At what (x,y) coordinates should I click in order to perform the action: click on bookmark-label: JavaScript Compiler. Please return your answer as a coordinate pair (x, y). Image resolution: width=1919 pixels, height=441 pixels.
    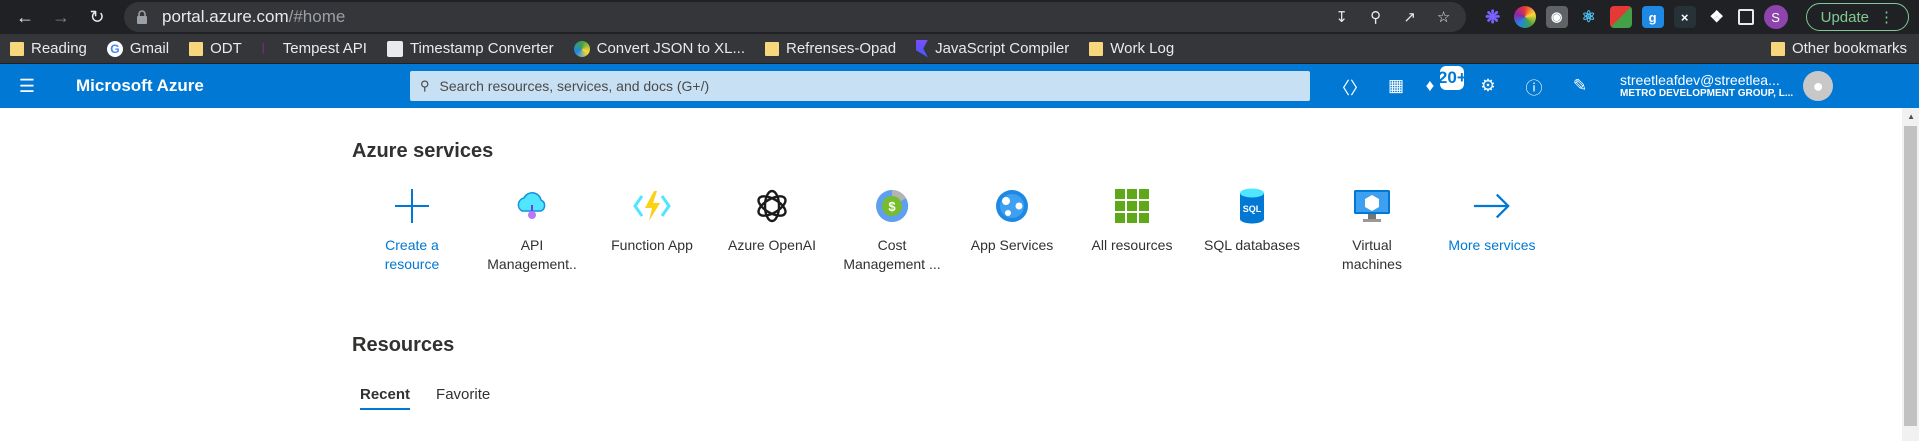
    Looking at the image, I should click on (1002, 48).